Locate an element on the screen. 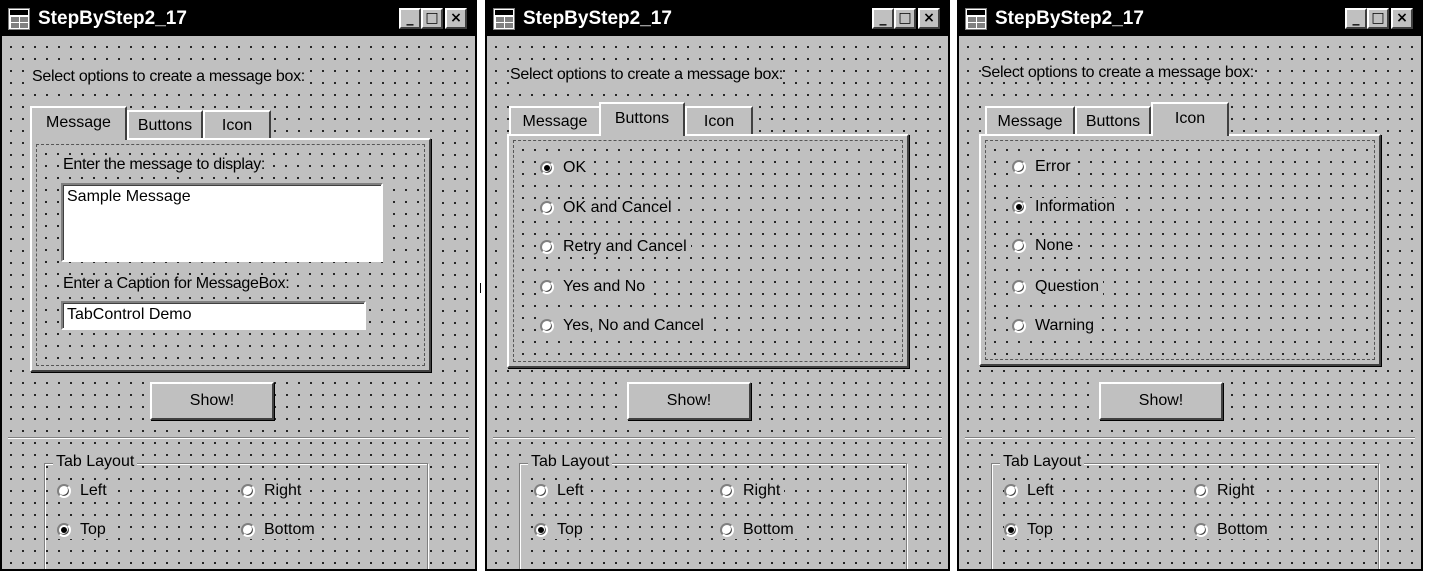 The width and height of the screenshot is (1432, 571). radio-yes-no-cancel: Yes, No and Cancel is located at coordinates (624, 326).